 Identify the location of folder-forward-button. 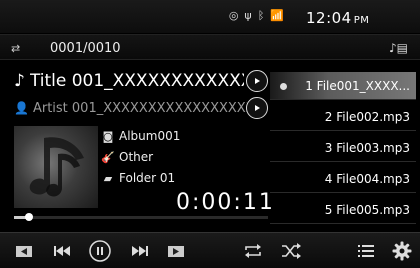
(176, 251).